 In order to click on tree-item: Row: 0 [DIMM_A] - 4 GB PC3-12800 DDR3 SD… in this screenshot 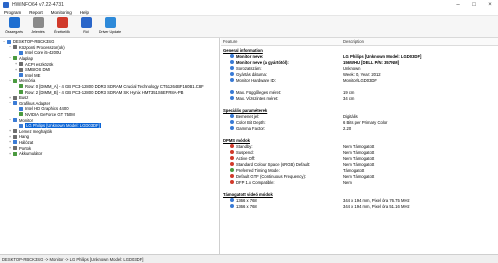, I will do `click(109, 86)`.